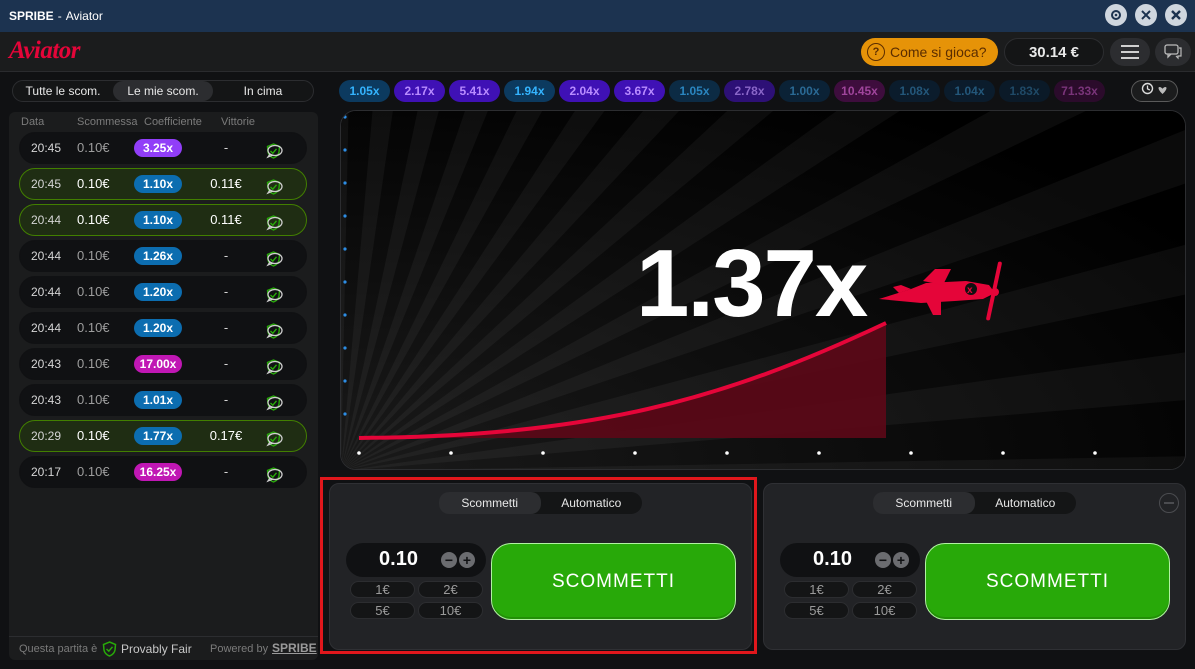 This screenshot has width=1195, height=669. What do you see at coordinates (107, 122) in the screenshot?
I see `col-stake: Scommessa` at bounding box center [107, 122].